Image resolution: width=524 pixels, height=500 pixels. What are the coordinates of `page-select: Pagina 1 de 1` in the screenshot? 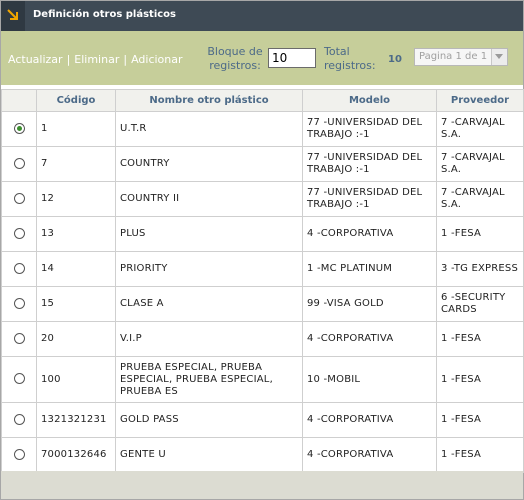 It's located at (461, 57).